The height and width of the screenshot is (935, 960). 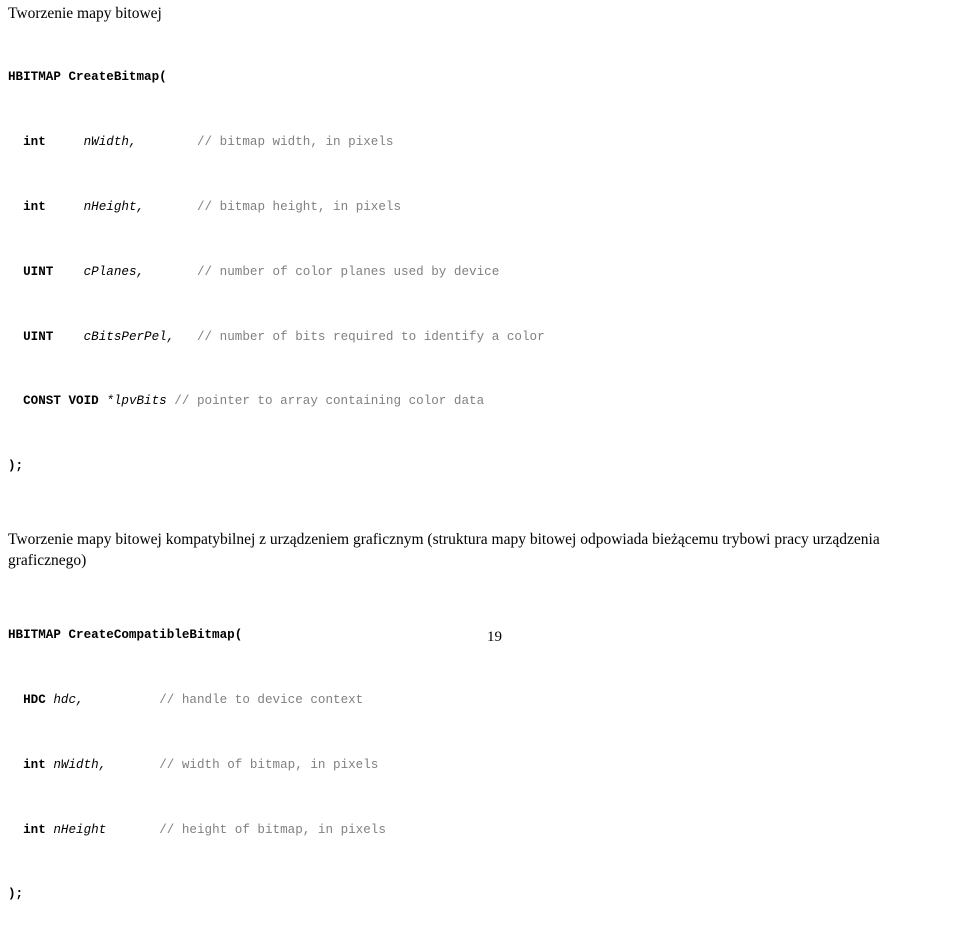 I want to click on param-name: cPlanes,, so click(x=114, y=271).